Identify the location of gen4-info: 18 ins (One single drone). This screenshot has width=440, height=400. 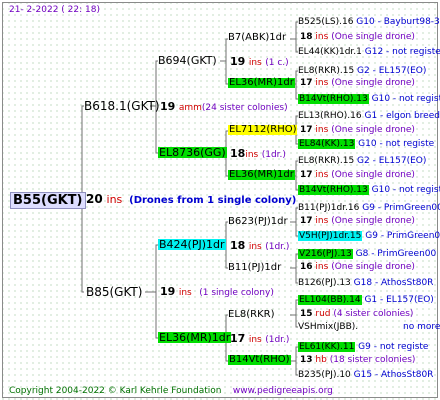
(357, 37).